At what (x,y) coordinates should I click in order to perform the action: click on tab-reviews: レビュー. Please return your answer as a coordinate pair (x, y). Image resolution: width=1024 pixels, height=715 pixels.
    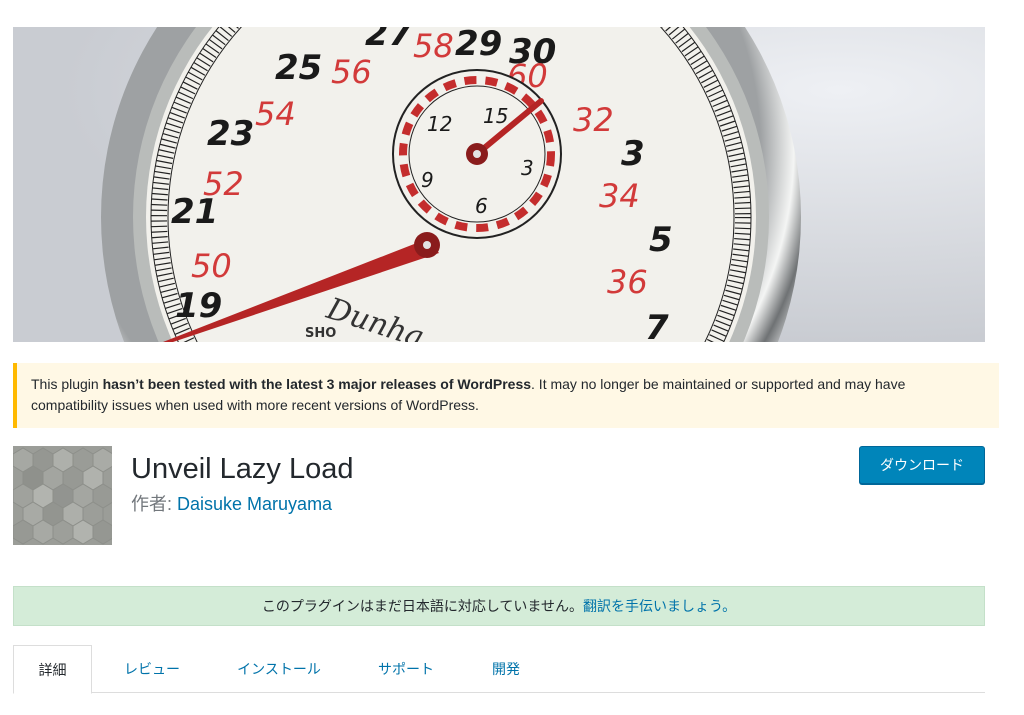
    Looking at the image, I should click on (152, 669).